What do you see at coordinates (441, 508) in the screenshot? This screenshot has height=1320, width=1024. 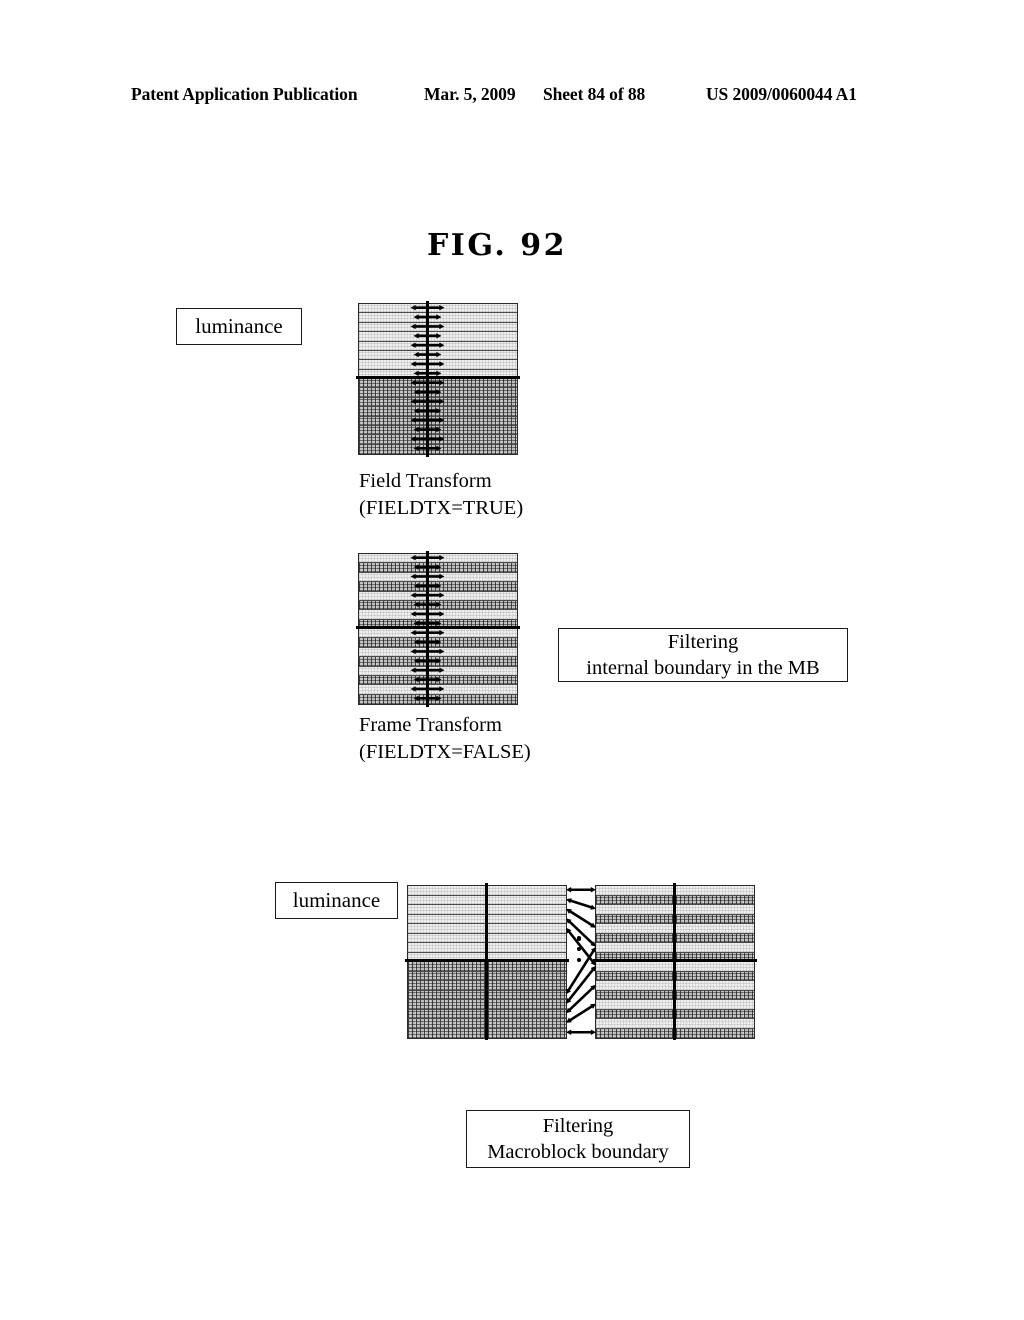 I see `field-transform-caption-line2: (FIELDTX=TRUE)` at bounding box center [441, 508].